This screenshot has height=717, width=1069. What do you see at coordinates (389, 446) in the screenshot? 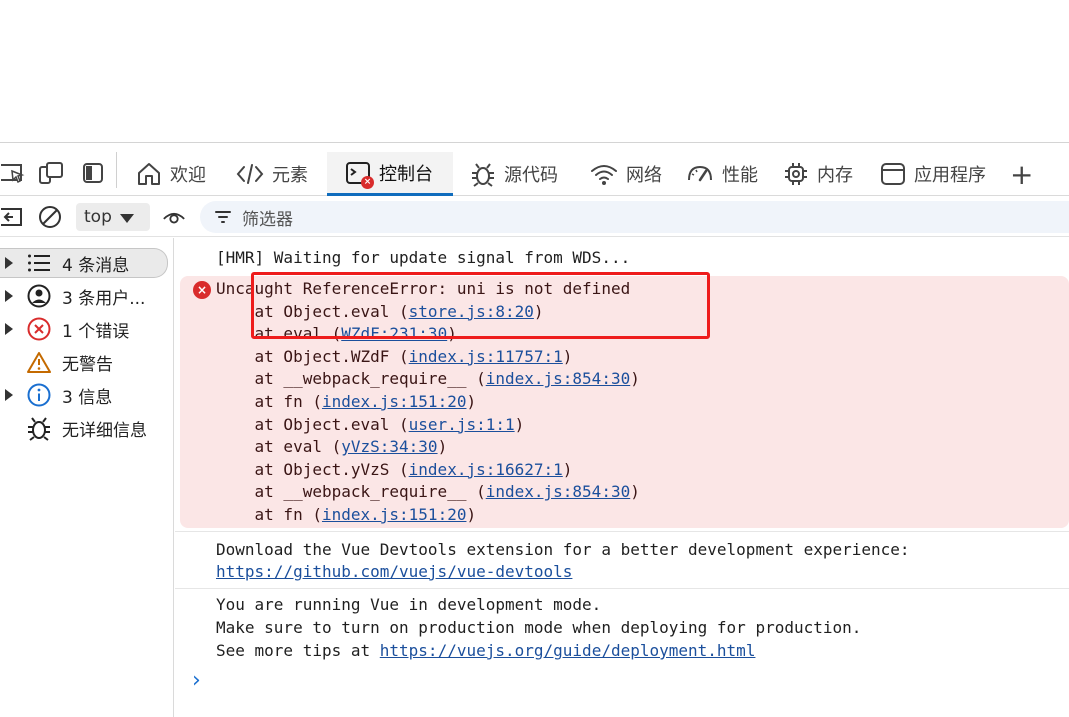
I see `frame-source-link: yVzS:34:30` at bounding box center [389, 446].